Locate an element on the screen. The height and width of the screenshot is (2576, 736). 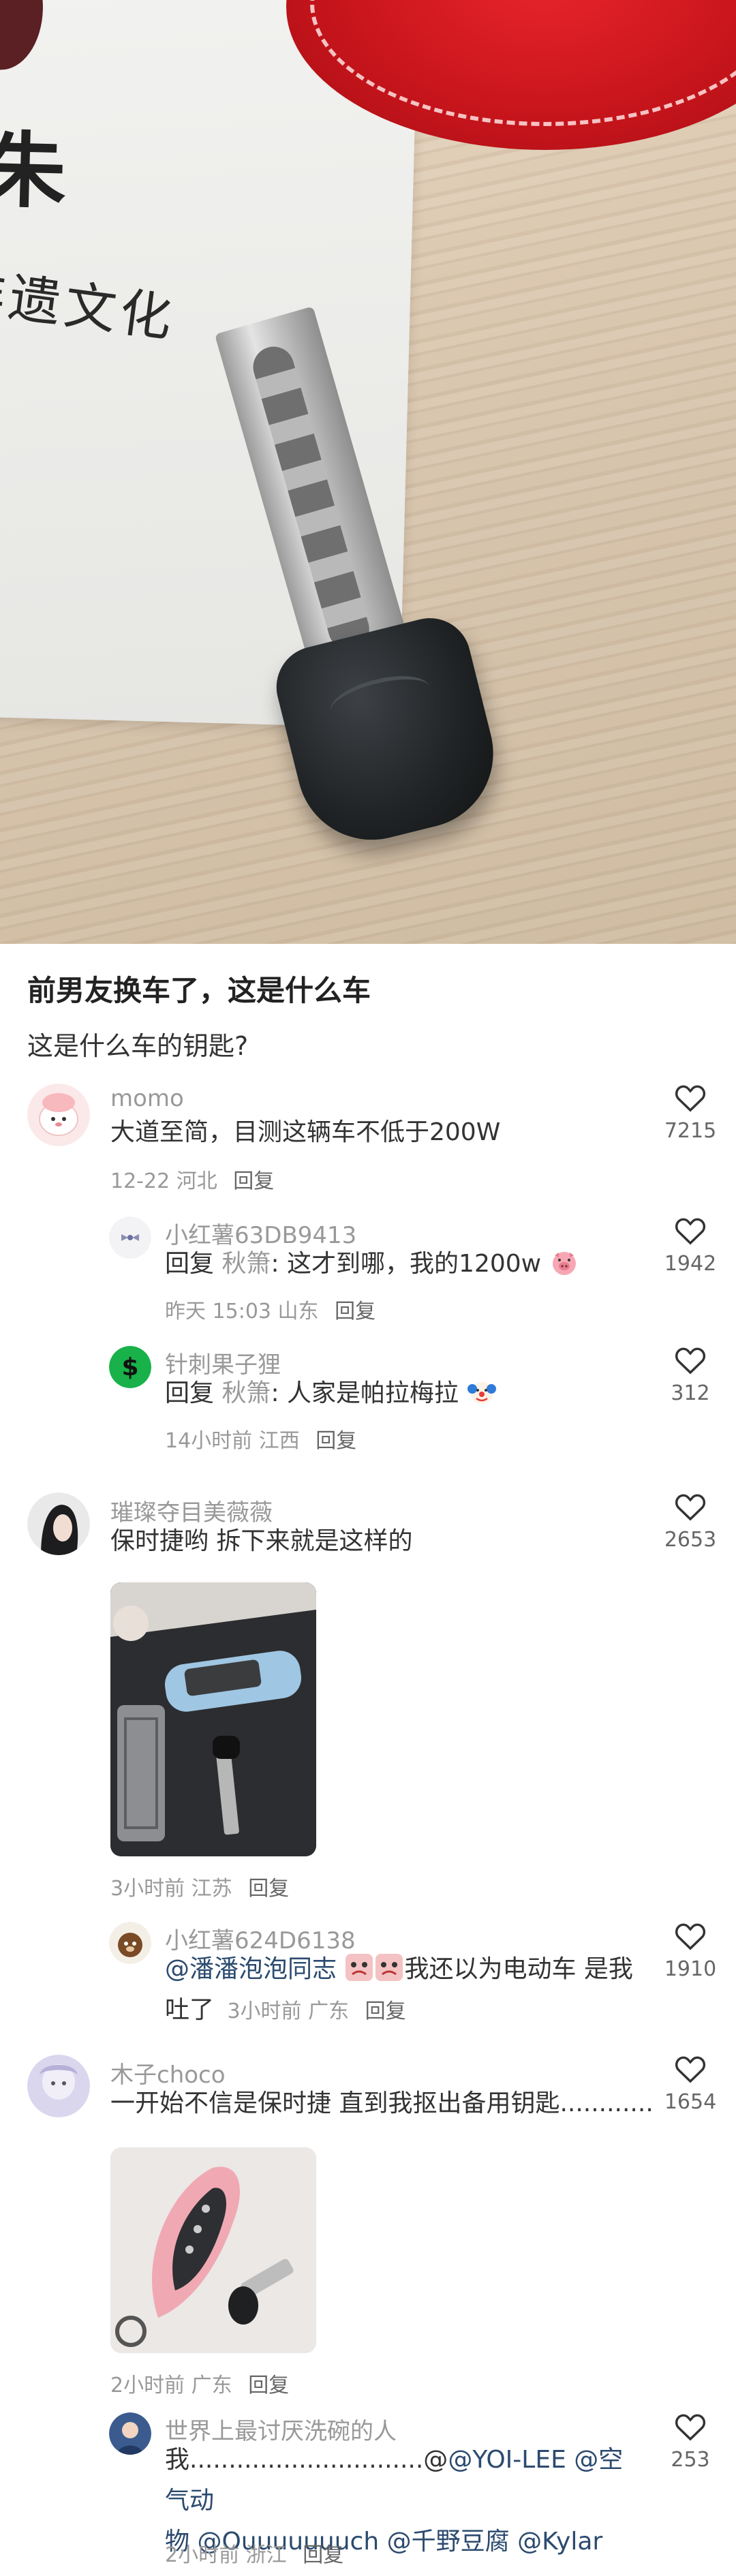
card-text: 非遗文化 is located at coordinates (90, 304).